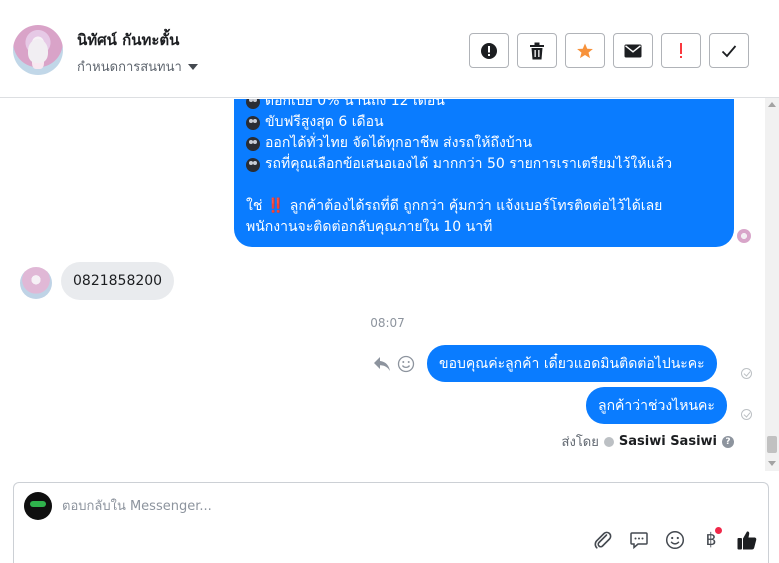 This screenshot has height=563, width=779. Describe the element at coordinates (483, 105) in the screenshot. I see `promo-line: ดอกเบี้ย 0% นานถึง 12 เดือน` at that location.